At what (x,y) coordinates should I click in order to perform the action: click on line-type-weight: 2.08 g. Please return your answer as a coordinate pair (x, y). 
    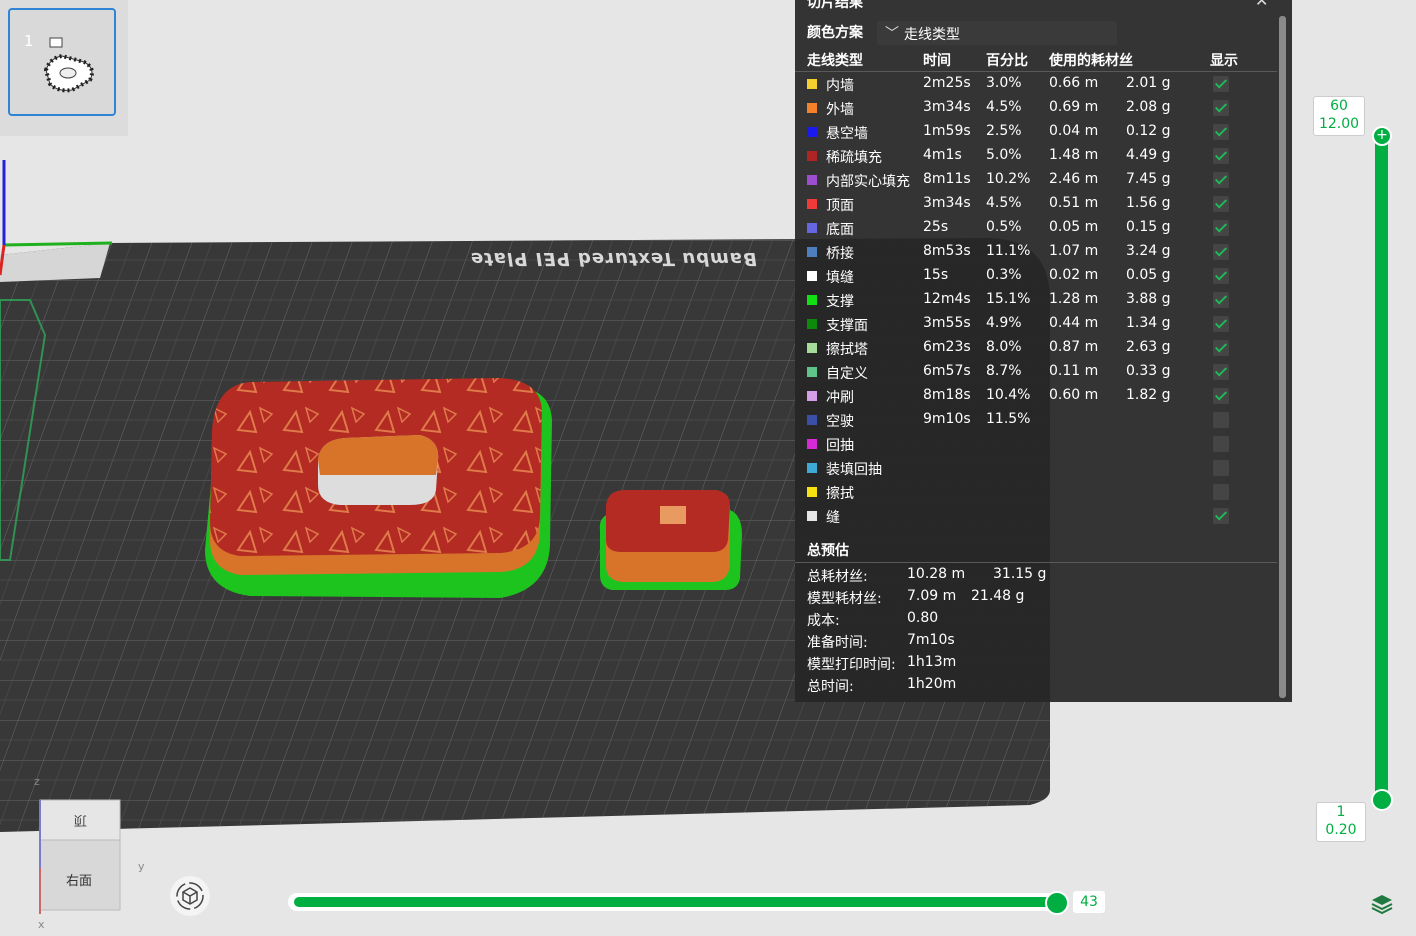
    Looking at the image, I should click on (1148, 107).